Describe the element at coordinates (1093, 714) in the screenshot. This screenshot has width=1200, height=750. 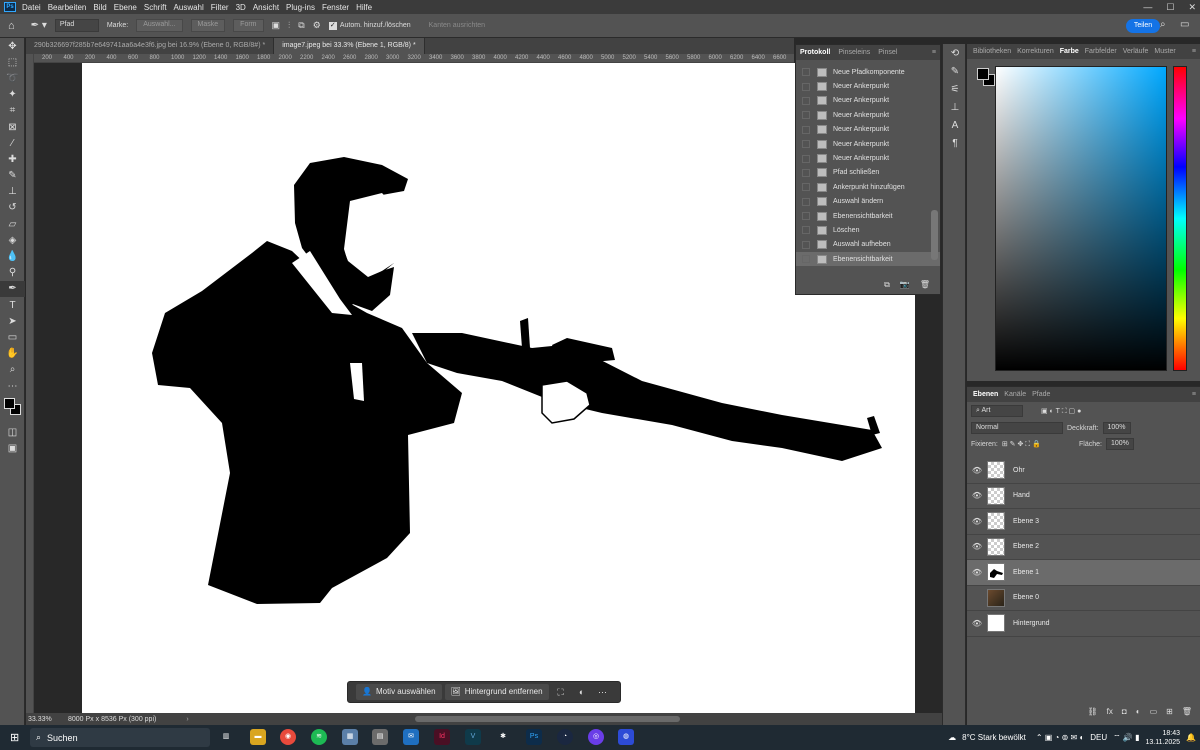
I see `link-layers-icon: ⛓` at that location.